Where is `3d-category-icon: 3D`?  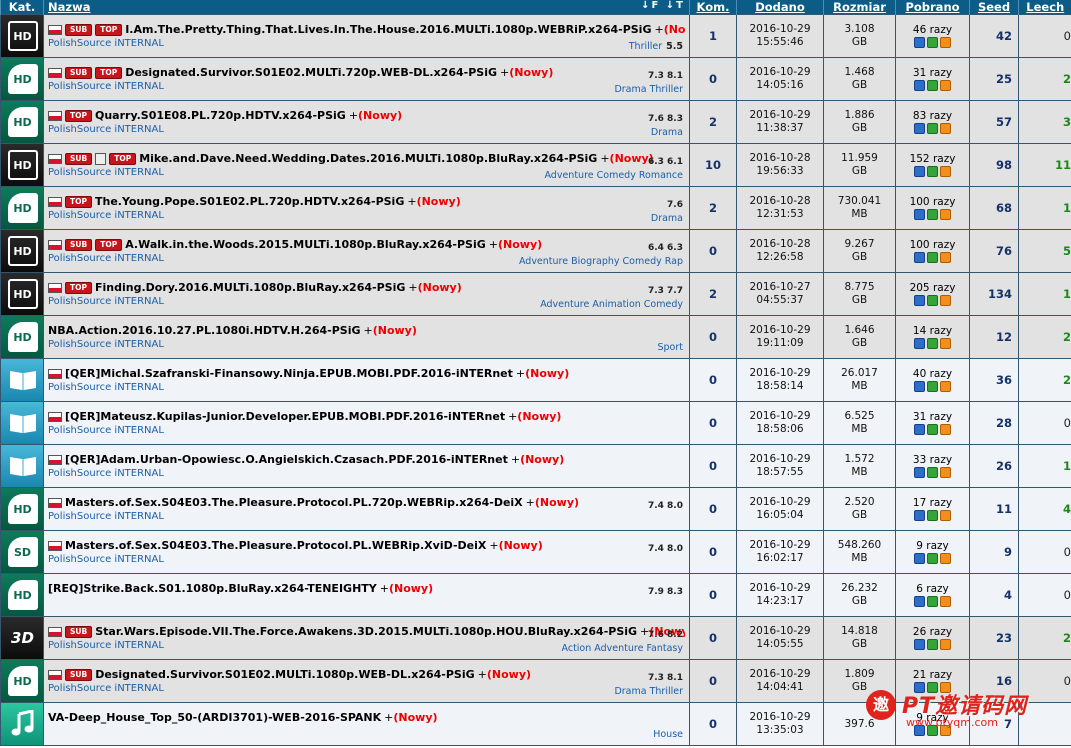
3d-category-icon: 3D is located at coordinates (22, 638).